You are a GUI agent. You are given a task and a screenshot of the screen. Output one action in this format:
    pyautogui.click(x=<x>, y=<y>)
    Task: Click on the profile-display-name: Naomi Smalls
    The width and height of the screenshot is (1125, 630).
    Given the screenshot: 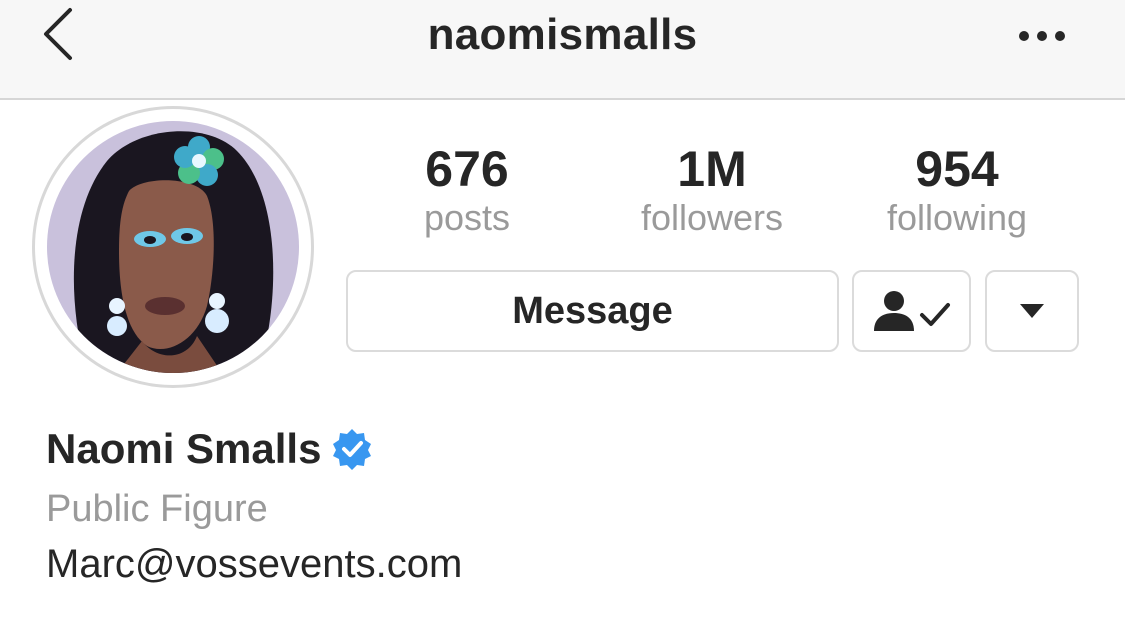 What is the action you would take?
    pyautogui.click(x=184, y=448)
    